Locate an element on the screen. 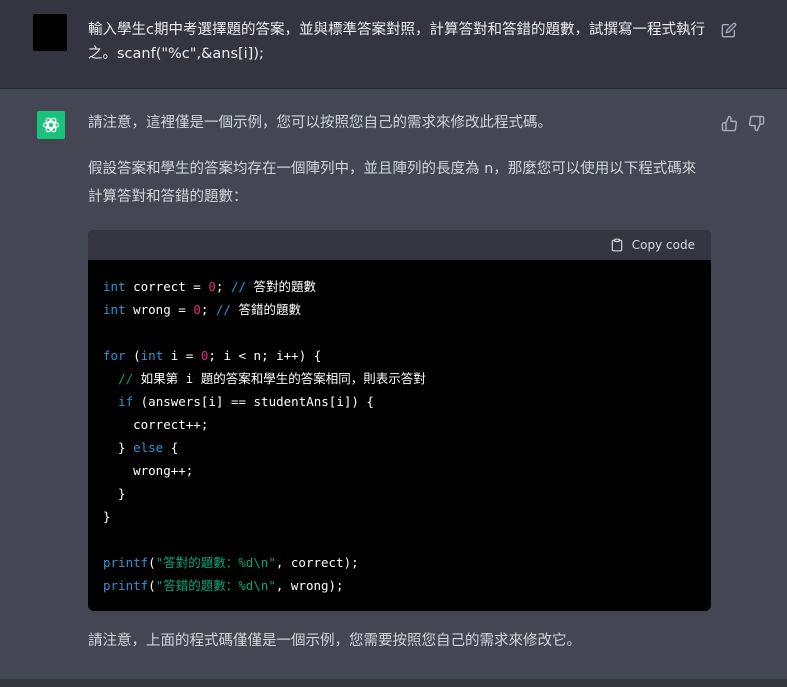 Image resolution: width=787 pixels, height=687 pixels. code-line: if (answers[i] == studentAns[i]) { is located at coordinates (246, 401).